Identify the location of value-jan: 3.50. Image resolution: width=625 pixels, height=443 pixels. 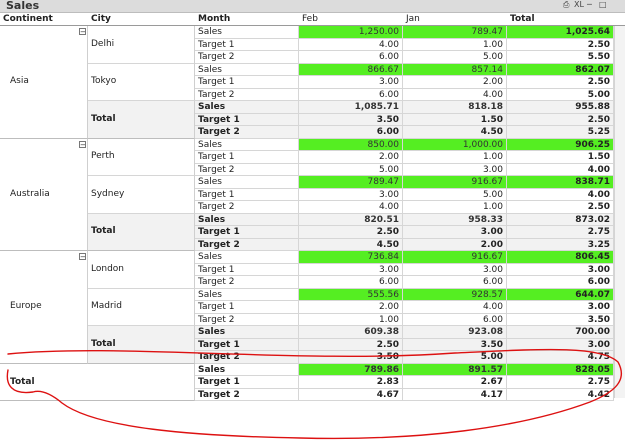
(455, 344).